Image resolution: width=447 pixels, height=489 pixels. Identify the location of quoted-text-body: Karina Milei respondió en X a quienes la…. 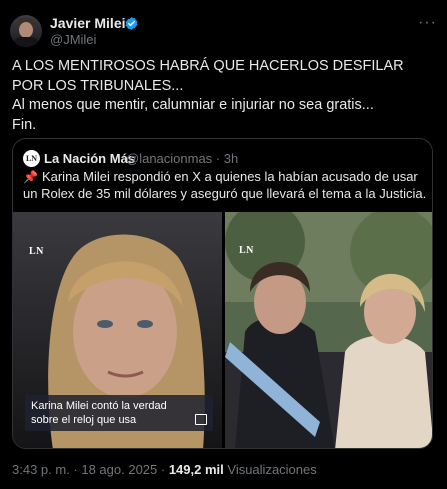
(225, 185).